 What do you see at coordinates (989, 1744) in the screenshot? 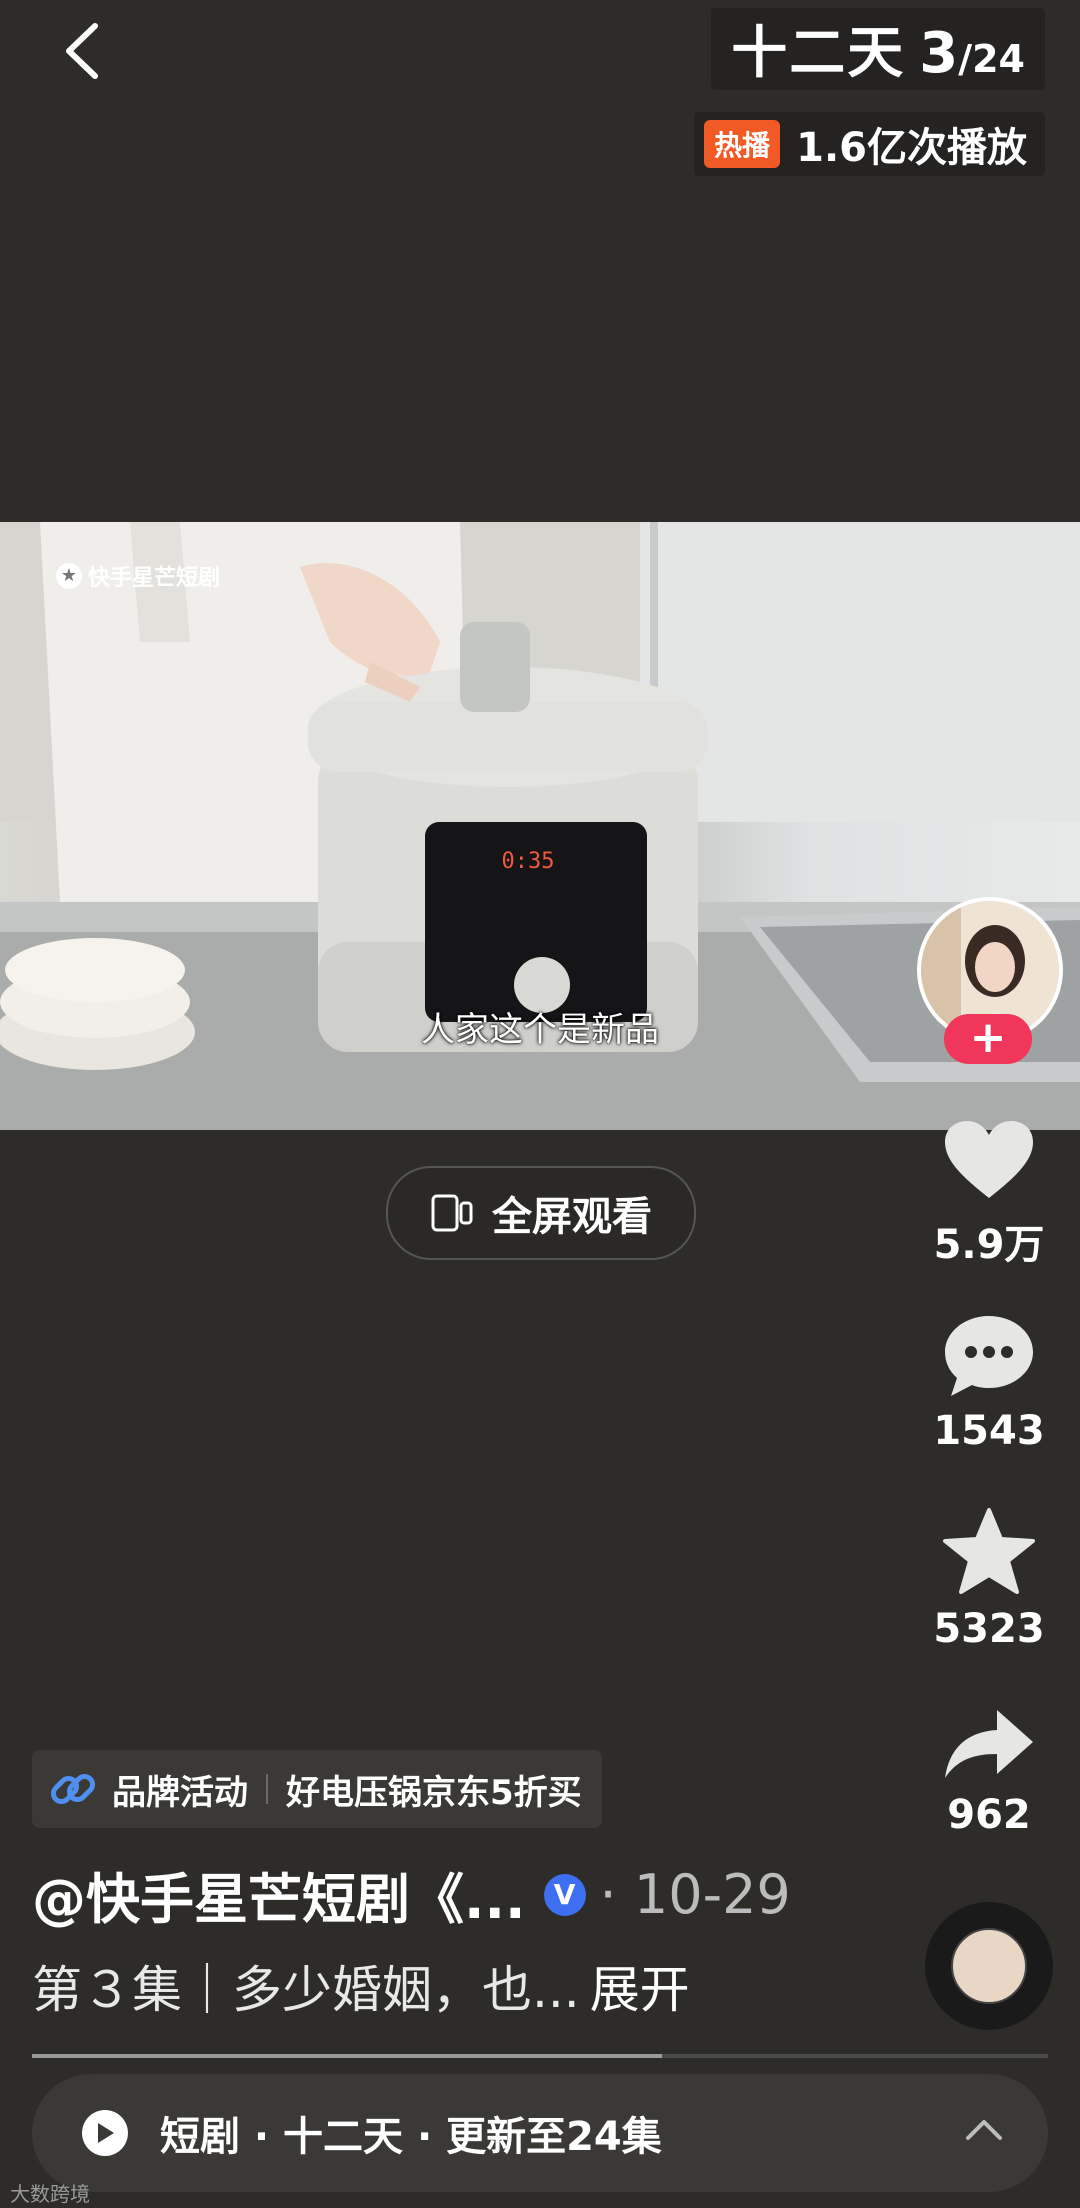
I see `share-arrow-icon` at bounding box center [989, 1744].